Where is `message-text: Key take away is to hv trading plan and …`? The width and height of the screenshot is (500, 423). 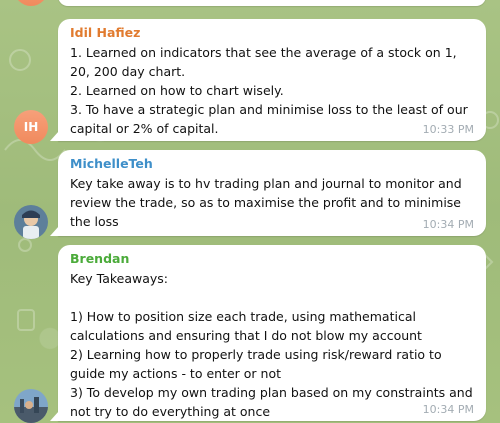 message-text: Key take away is to hv trading plan and … is located at coordinates (268, 202).